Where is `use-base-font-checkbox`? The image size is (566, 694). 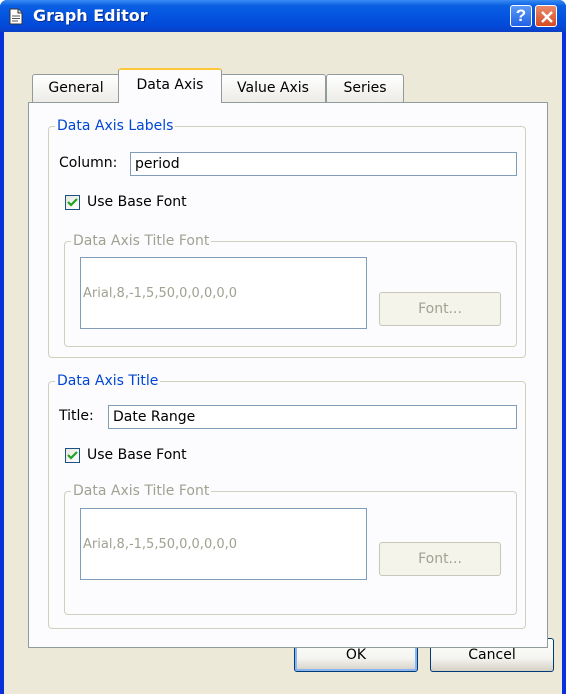 use-base-font-checkbox is located at coordinates (72, 202).